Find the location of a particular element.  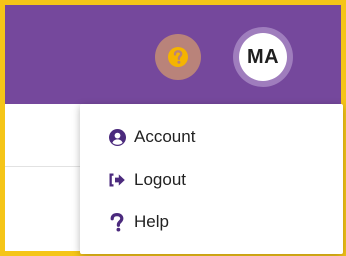

menu-item-label: Account is located at coordinates (165, 136).